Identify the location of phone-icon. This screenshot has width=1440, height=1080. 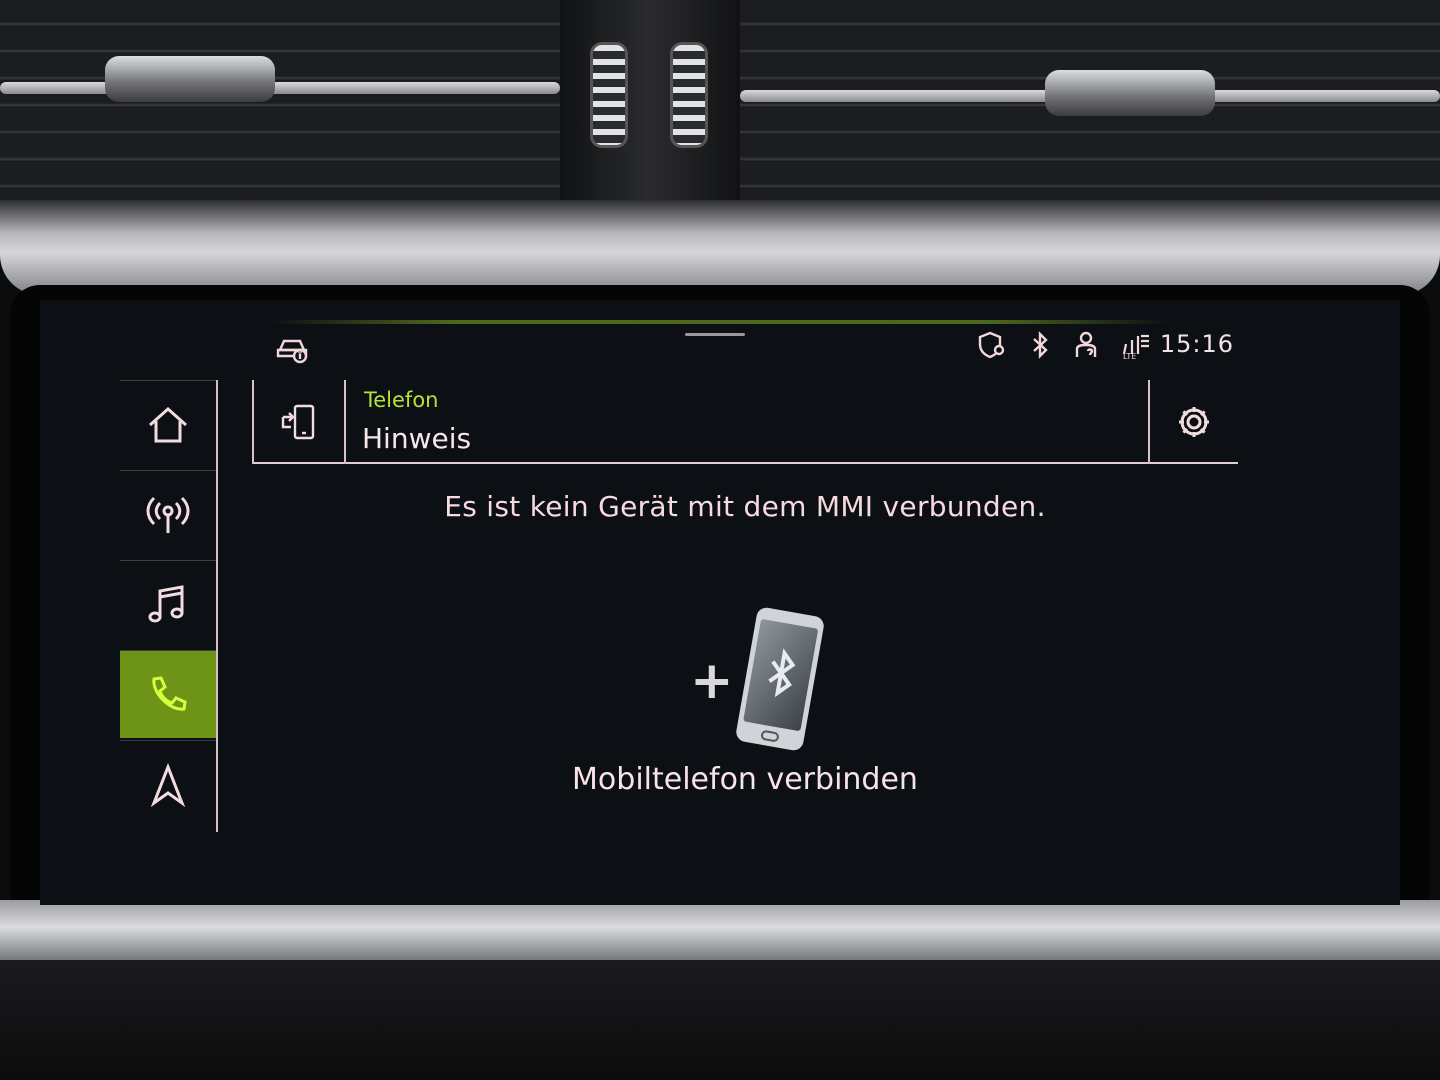
(169, 693).